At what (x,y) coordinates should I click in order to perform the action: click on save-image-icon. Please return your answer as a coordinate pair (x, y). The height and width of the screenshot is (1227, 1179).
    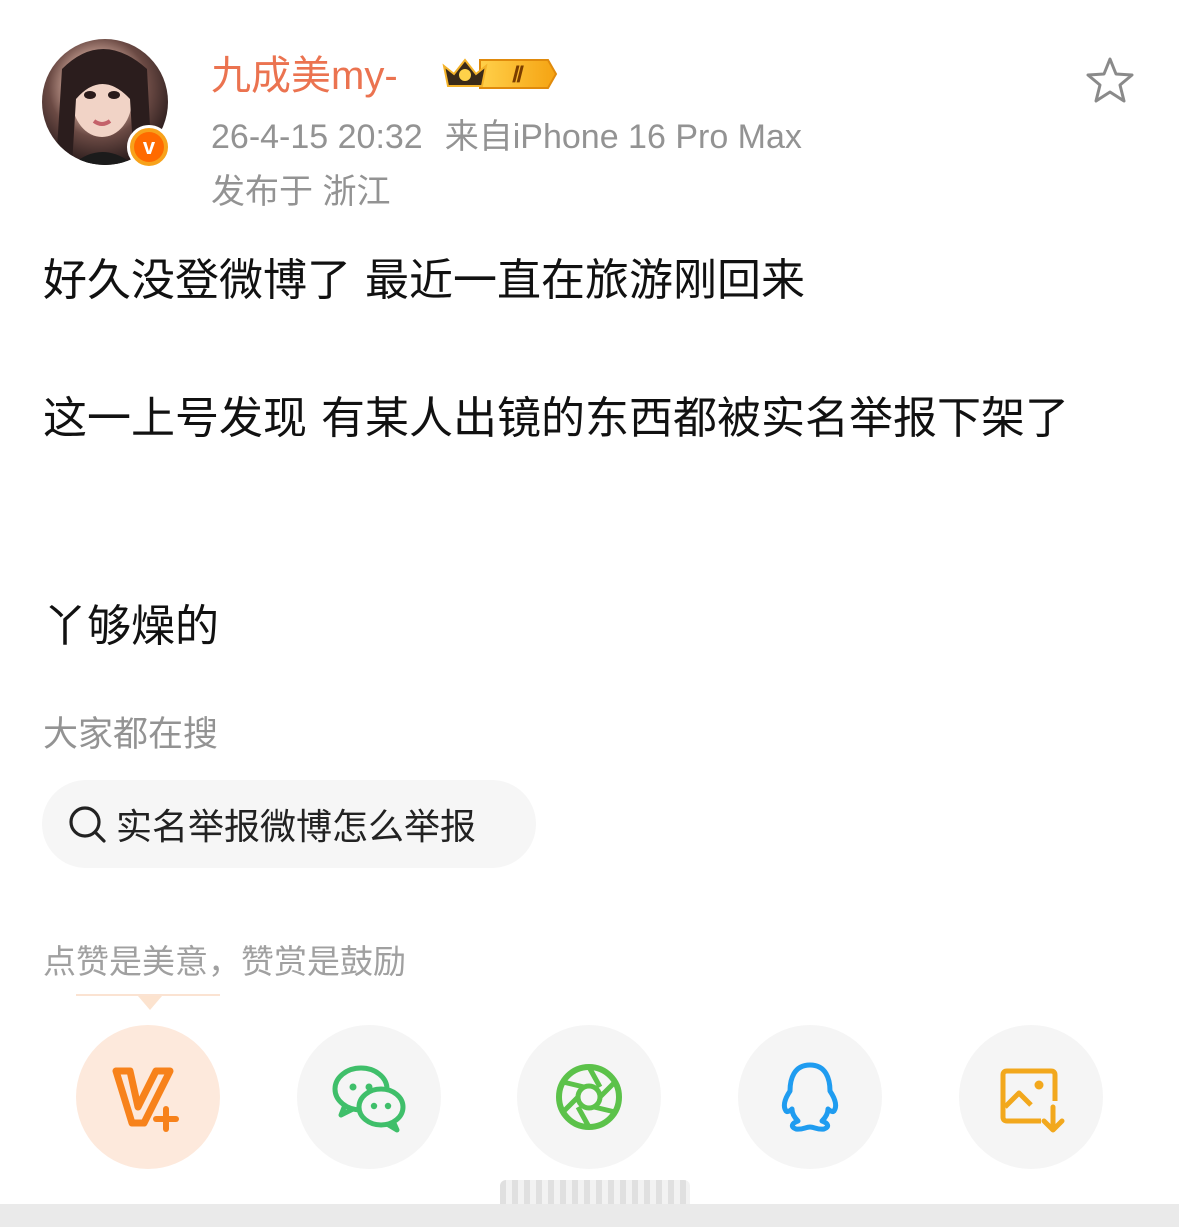
    Looking at the image, I should click on (1032, 1100).